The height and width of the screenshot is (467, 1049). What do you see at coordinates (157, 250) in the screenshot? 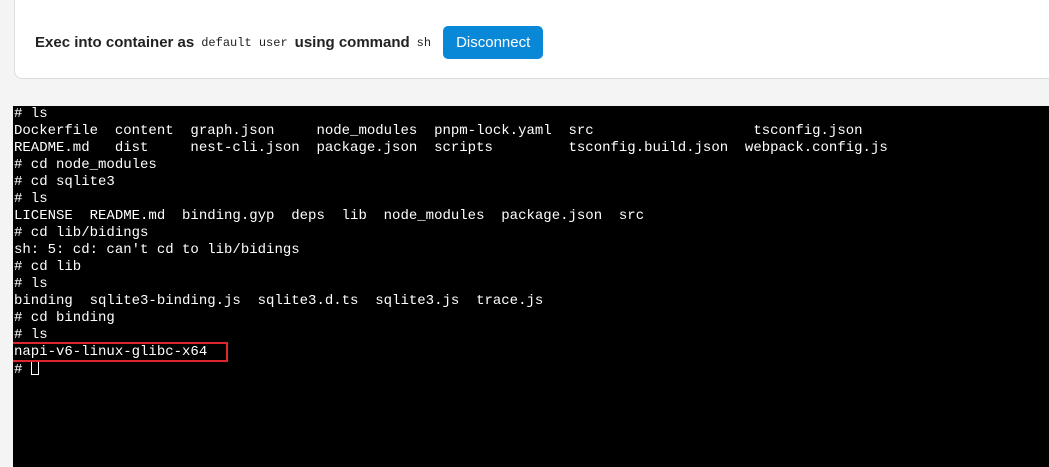
I see `terminal-line: sh: 5: cd: can't cd to lib/bidings` at bounding box center [157, 250].